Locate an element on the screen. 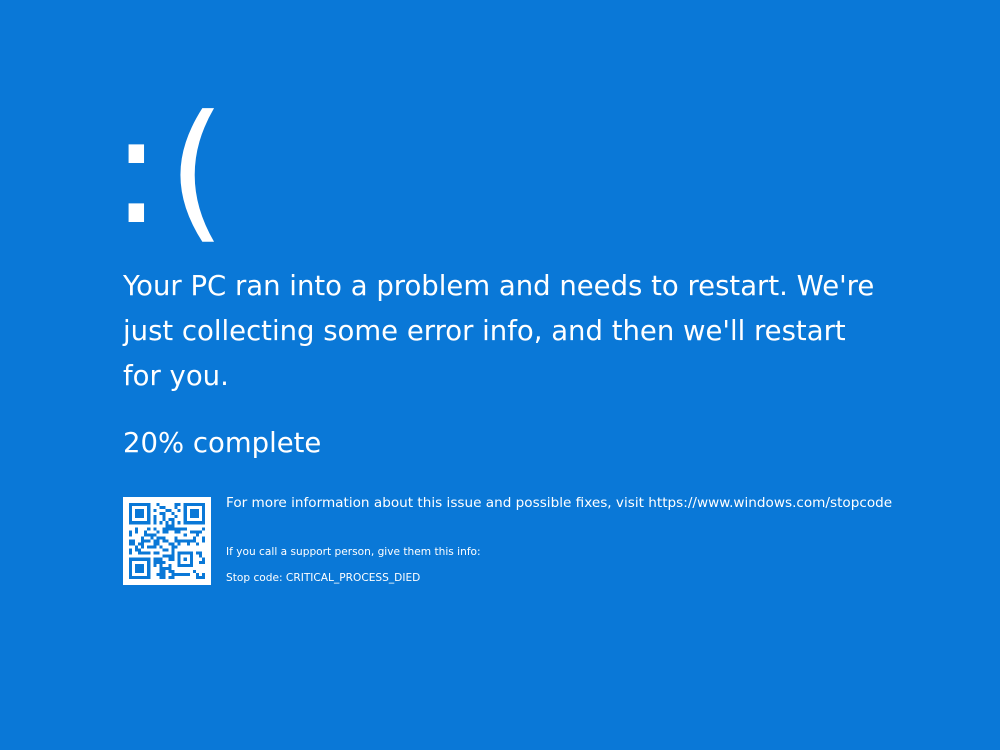 The image size is (1000, 750). qr-code-icon is located at coordinates (167, 541).